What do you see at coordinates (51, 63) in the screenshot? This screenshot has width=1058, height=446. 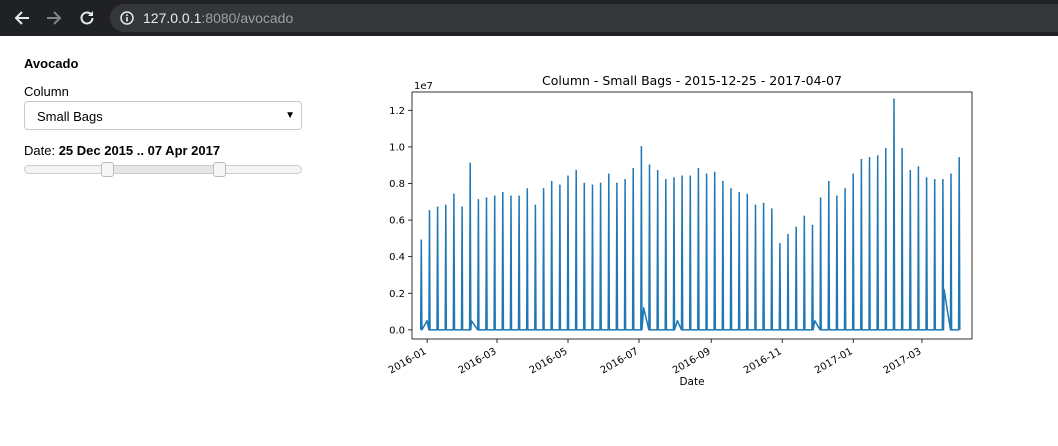 I see `app-title: Avocado` at bounding box center [51, 63].